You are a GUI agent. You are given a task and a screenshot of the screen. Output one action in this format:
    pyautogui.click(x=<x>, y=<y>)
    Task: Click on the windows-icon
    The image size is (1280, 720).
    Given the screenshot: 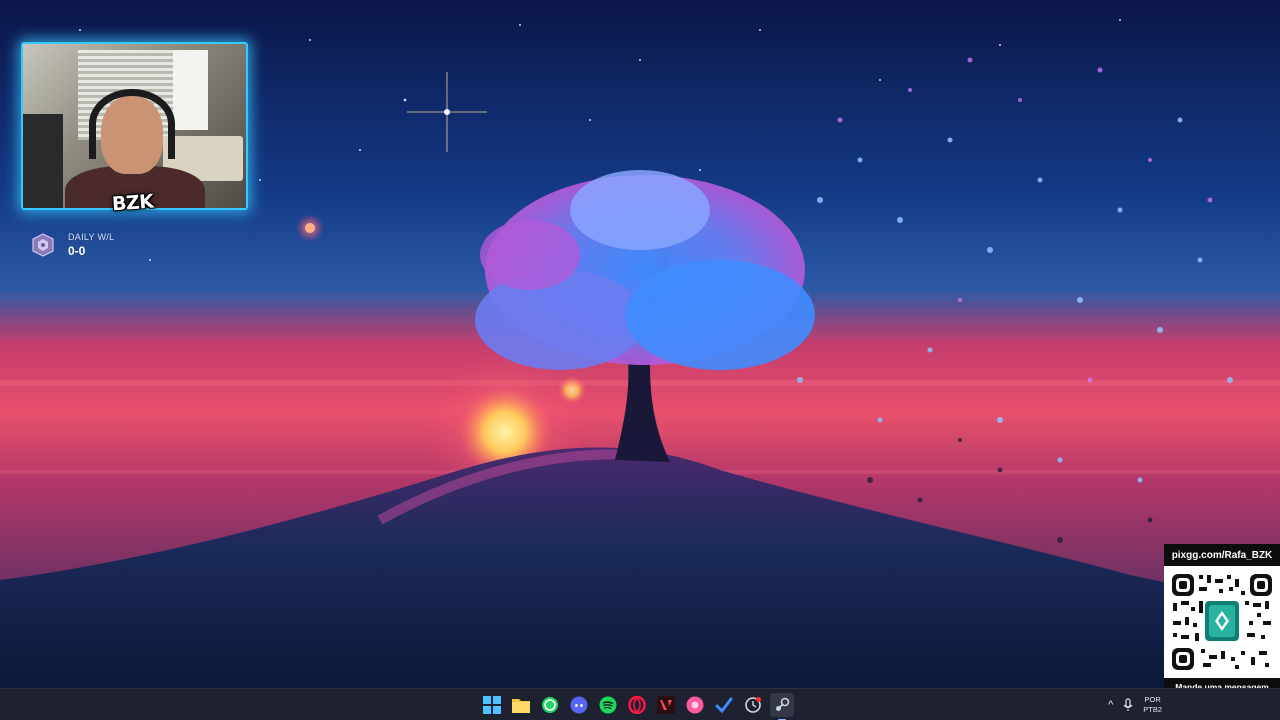 What is the action you would take?
    pyautogui.click(x=492, y=705)
    